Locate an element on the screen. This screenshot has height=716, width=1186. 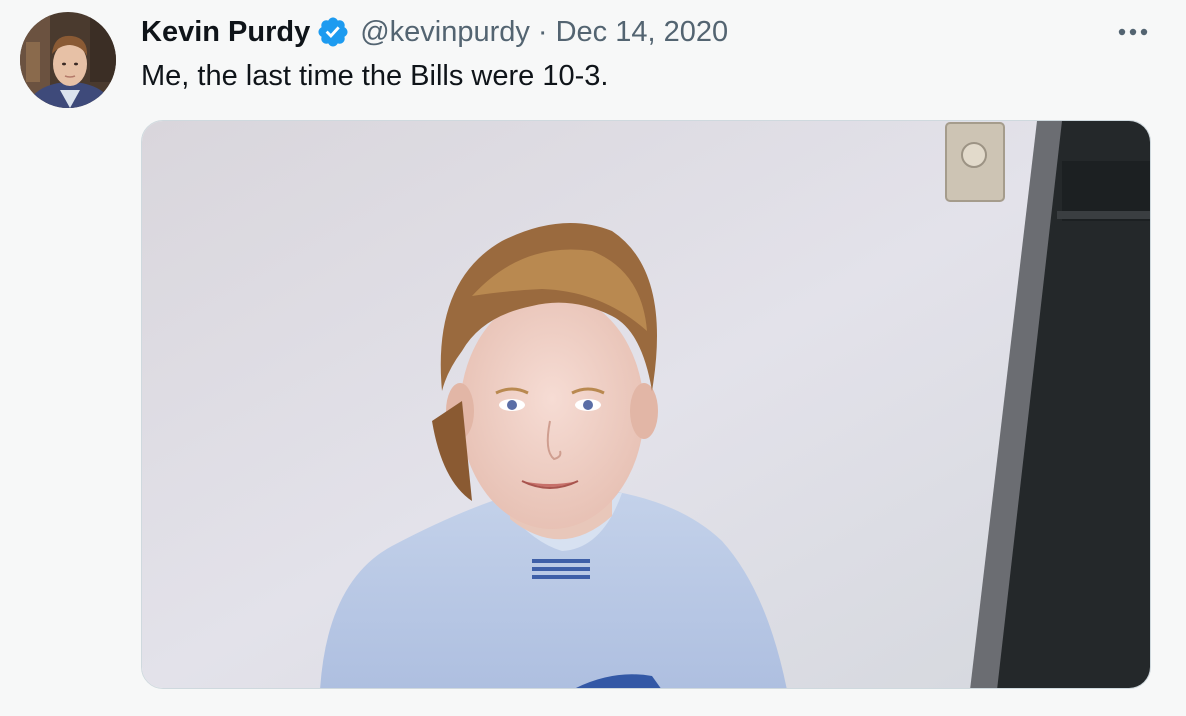
author-handle: @kevinpurdy is located at coordinates (445, 32).